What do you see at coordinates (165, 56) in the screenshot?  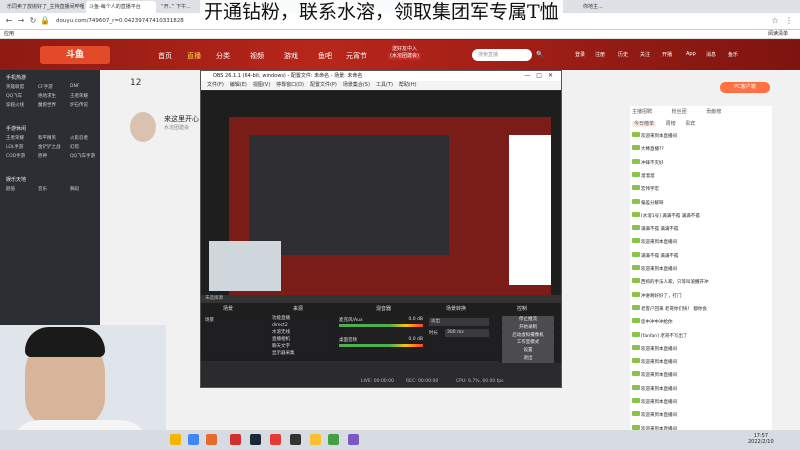 I see `nav-home: 首页` at bounding box center [165, 56].